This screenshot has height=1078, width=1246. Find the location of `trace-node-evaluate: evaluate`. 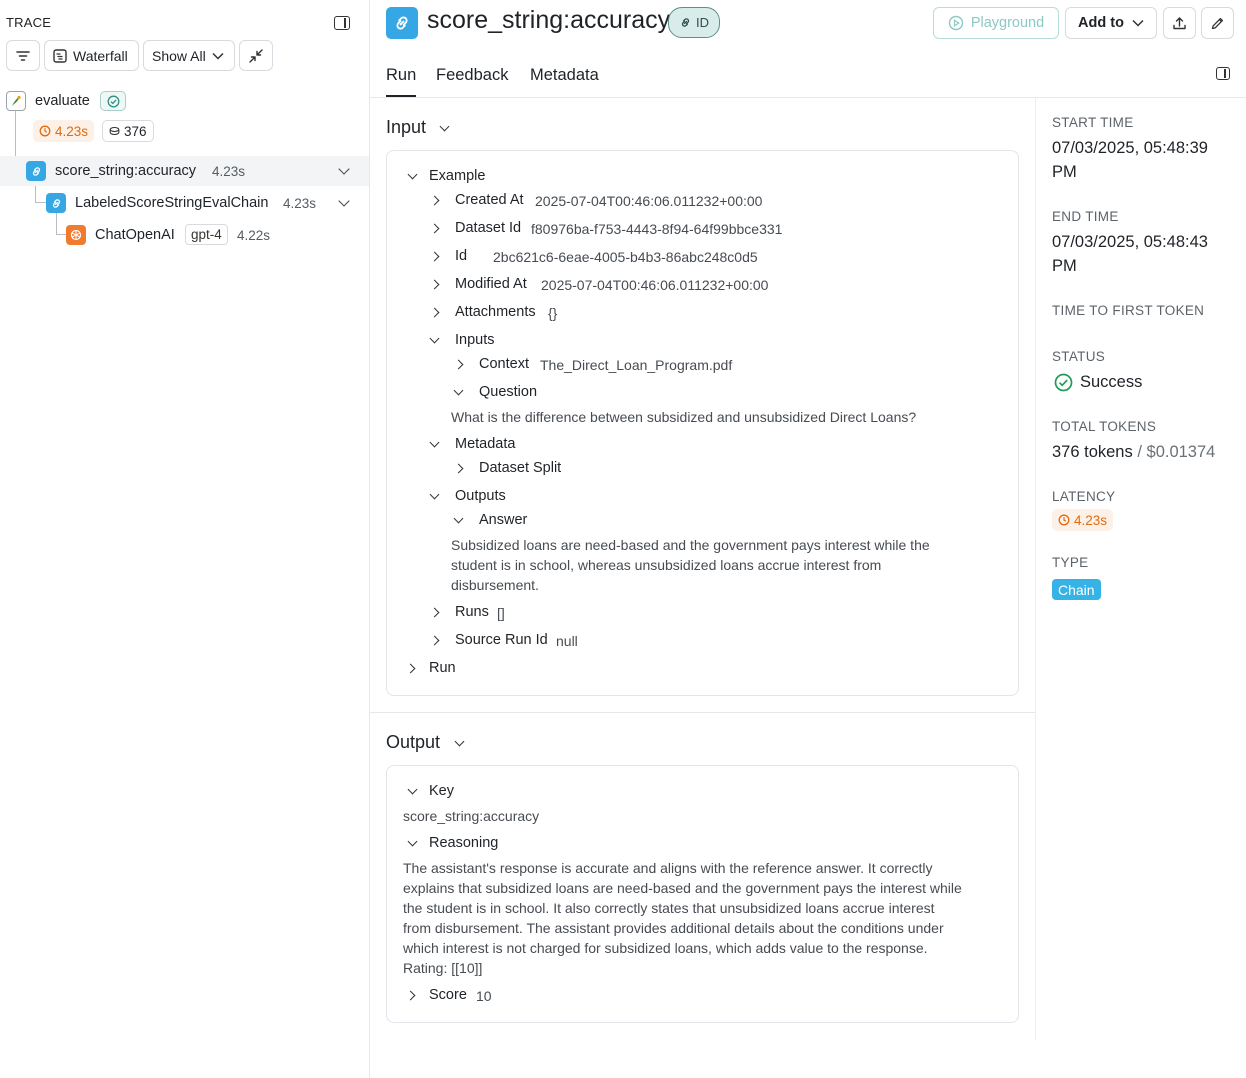

trace-node-evaluate: evaluate is located at coordinates (62, 101).